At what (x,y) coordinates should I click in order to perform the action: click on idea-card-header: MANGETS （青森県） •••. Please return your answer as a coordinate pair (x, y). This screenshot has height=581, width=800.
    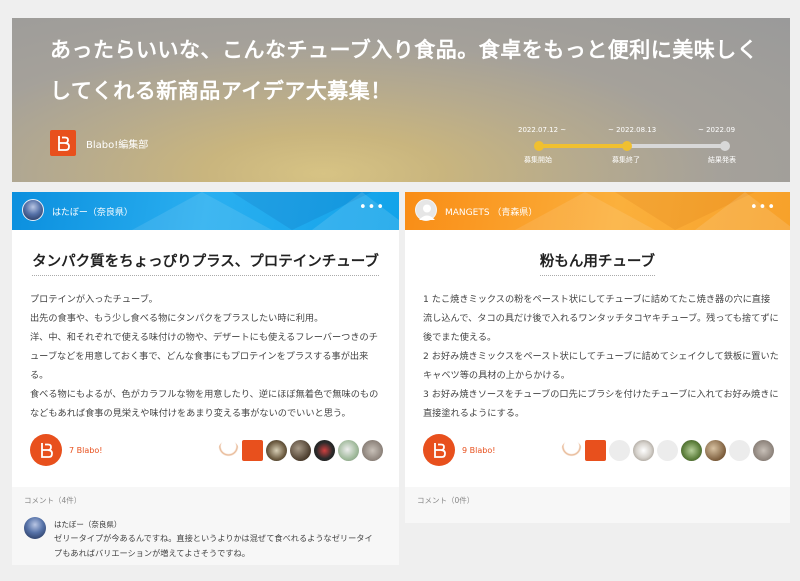
    Looking at the image, I should click on (597, 211).